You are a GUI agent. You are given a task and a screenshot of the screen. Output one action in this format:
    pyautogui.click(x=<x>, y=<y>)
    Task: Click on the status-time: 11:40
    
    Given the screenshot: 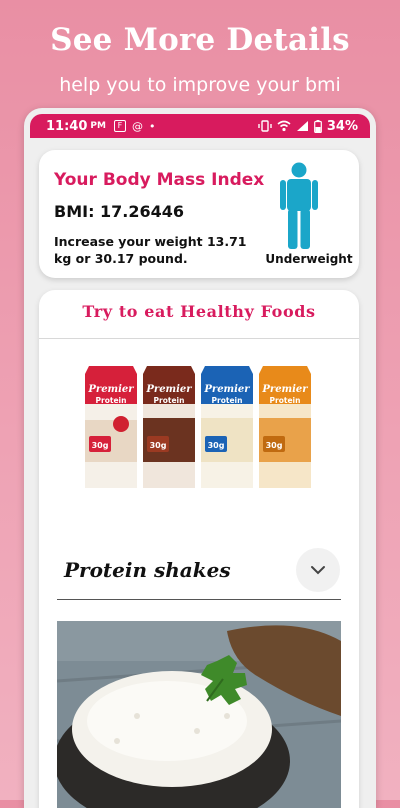 What is the action you would take?
    pyautogui.click(x=67, y=126)
    